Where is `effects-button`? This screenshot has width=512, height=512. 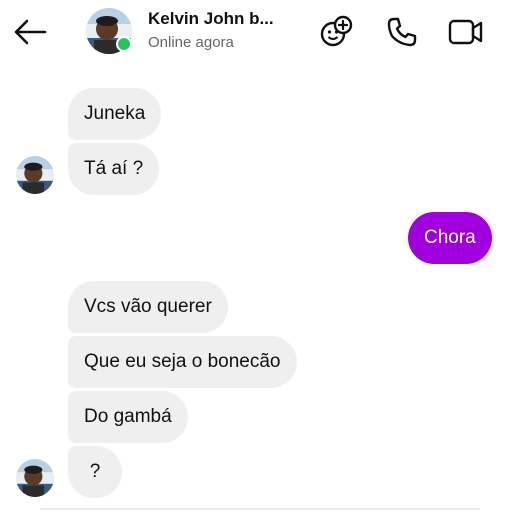
effects-button is located at coordinates (336, 32).